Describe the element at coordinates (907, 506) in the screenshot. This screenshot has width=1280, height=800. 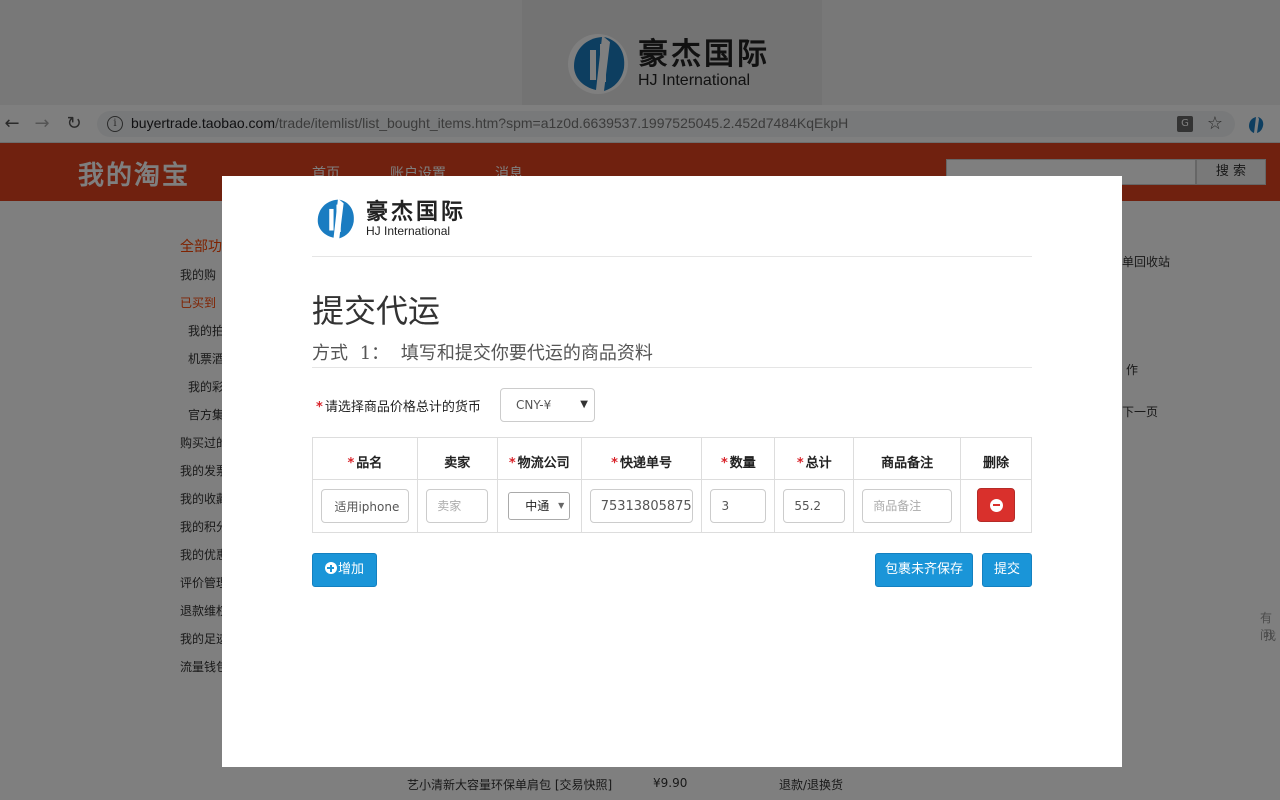
I see `note-input` at that location.